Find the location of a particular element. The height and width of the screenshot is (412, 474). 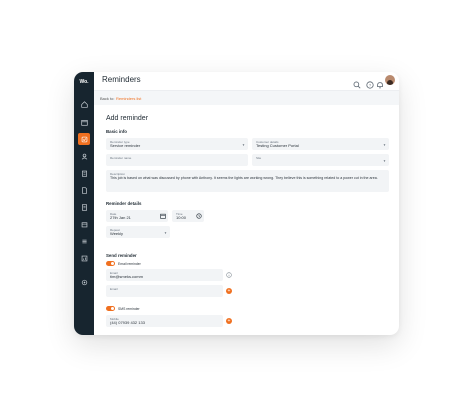

time-field: Time 10:00 is located at coordinates (188, 216).